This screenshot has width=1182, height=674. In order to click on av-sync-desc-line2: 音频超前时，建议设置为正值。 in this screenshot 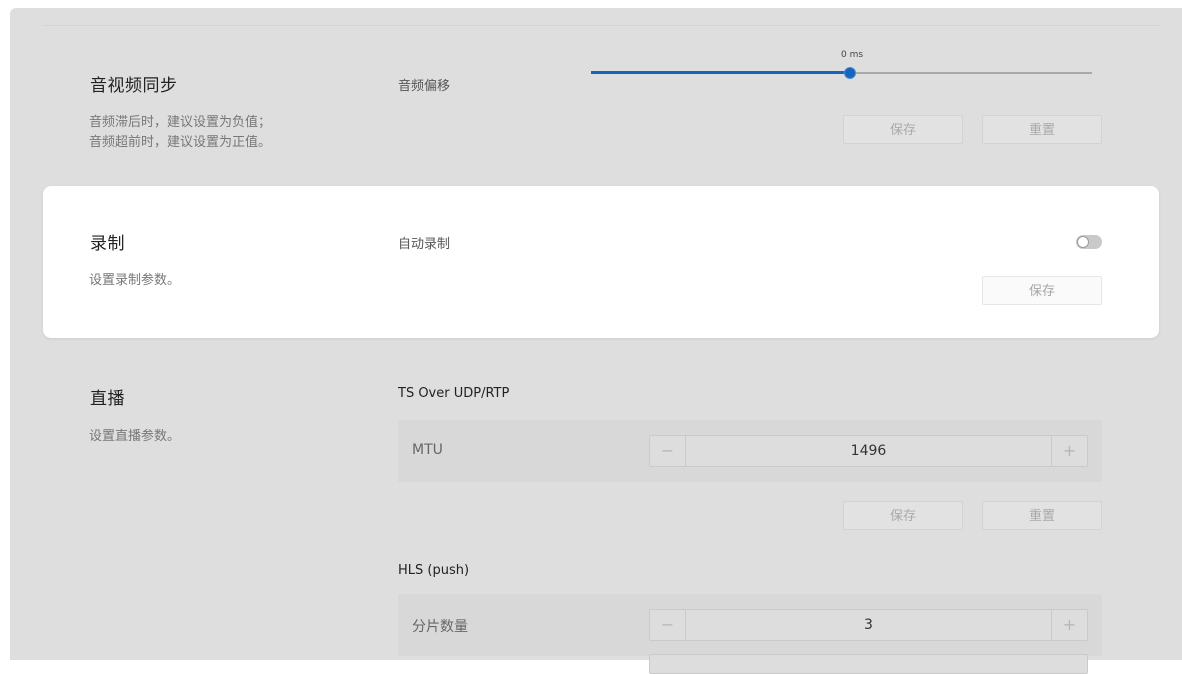, I will do `click(180, 142)`.